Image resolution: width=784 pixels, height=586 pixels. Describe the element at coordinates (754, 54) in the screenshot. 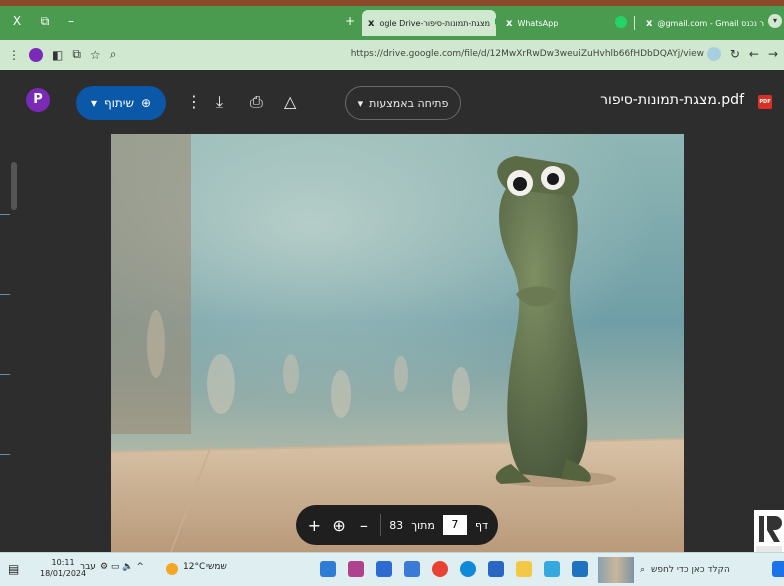

I see `back-arrow-icon: ←` at that location.